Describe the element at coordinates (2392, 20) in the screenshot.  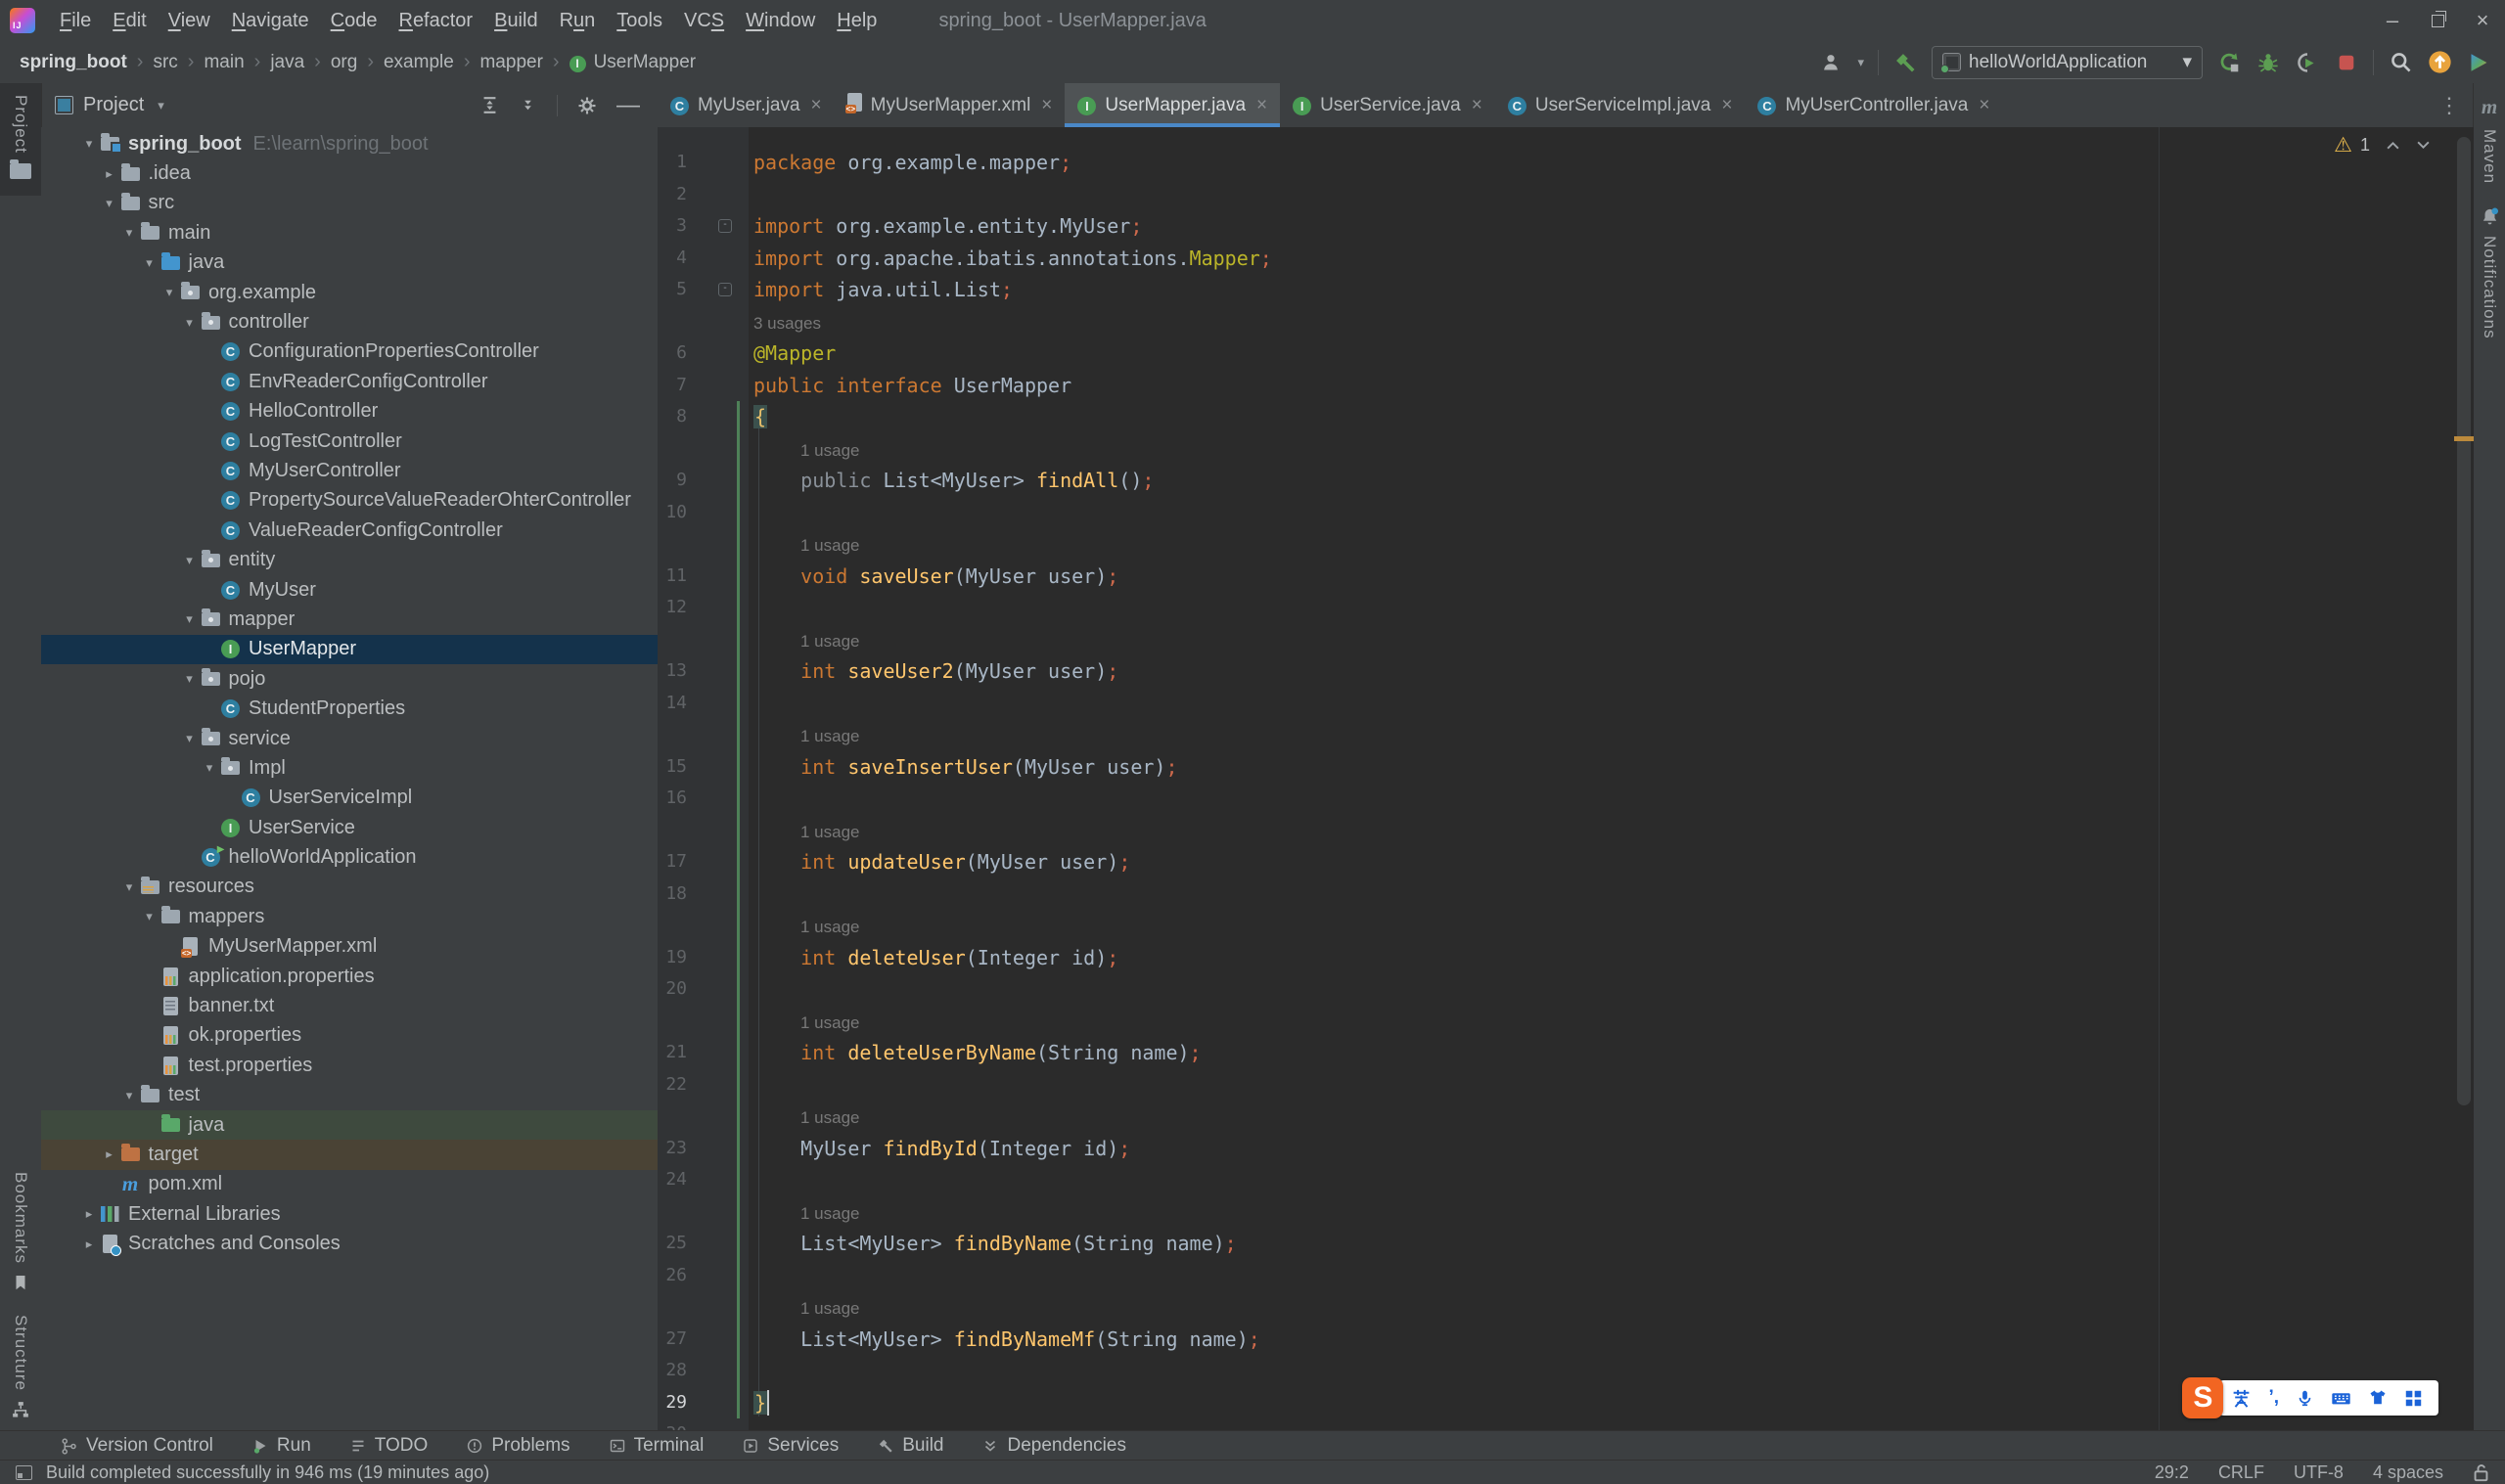
I see `minimize-icon: –` at that location.